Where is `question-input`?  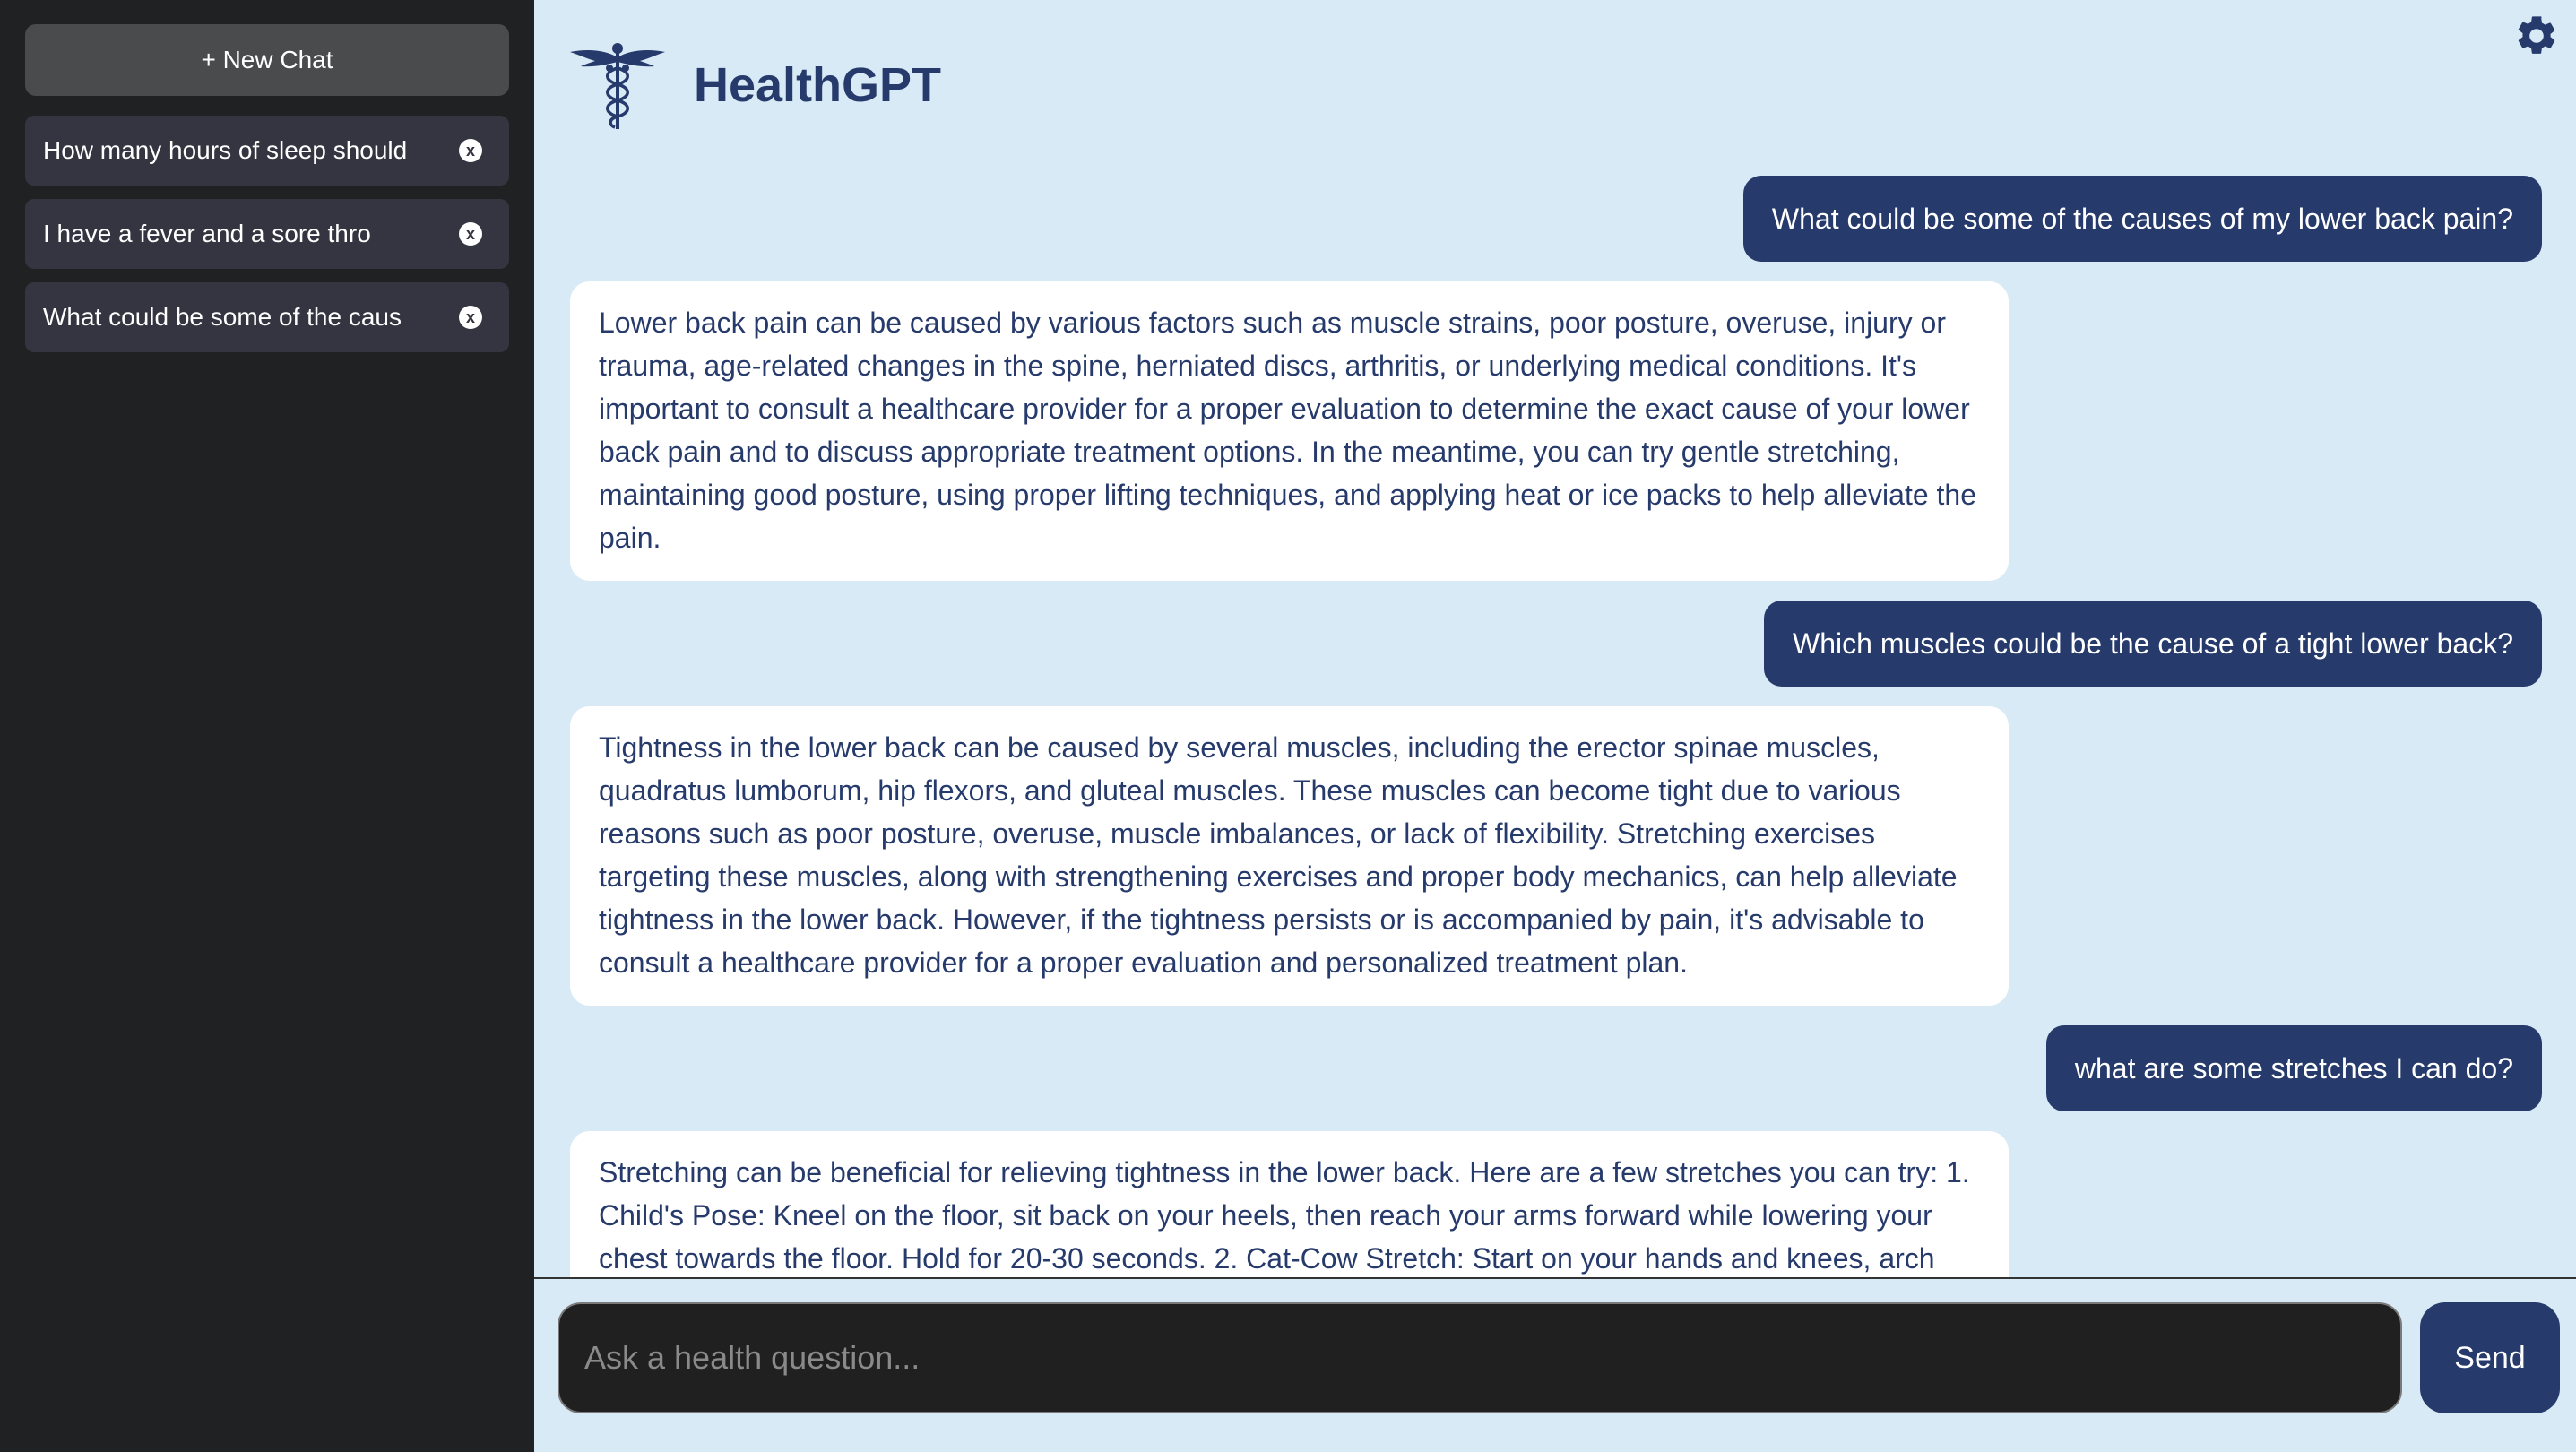
question-input is located at coordinates (1480, 1357).